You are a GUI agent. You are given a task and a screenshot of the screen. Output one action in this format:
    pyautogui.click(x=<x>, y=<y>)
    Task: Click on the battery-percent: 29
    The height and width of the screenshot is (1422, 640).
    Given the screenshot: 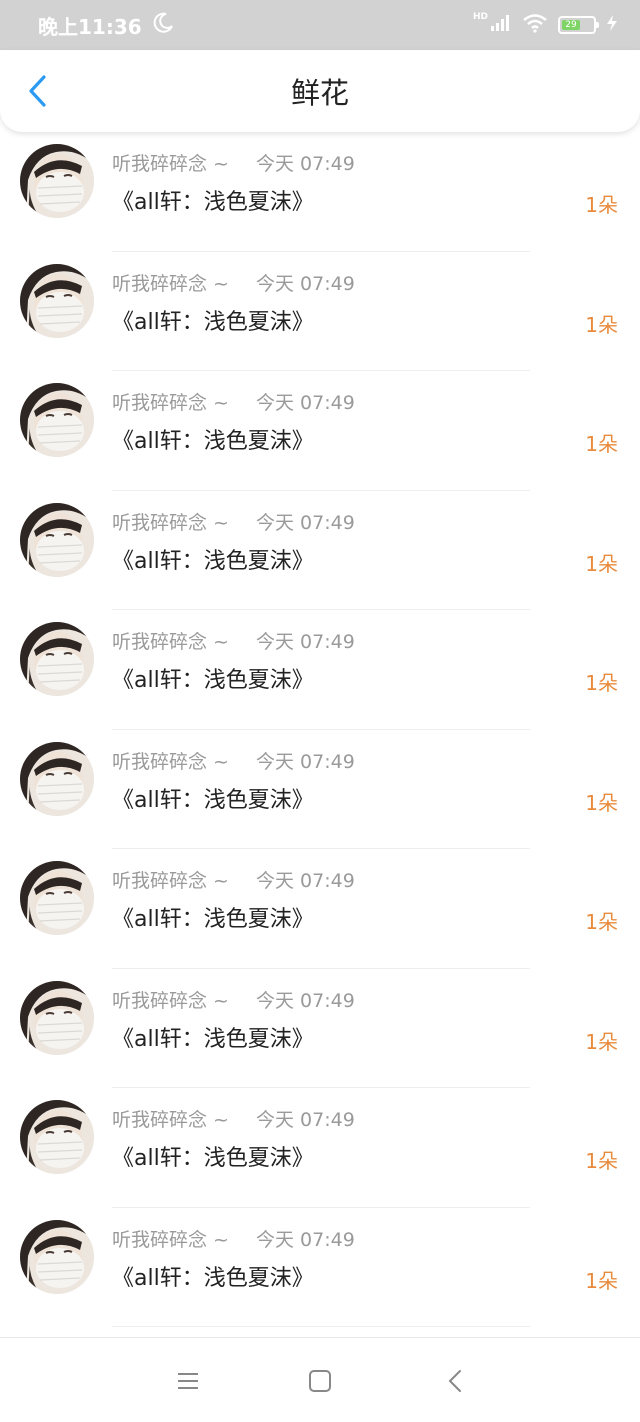 What is the action you would take?
    pyautogui.click(x=571, y=25)
    